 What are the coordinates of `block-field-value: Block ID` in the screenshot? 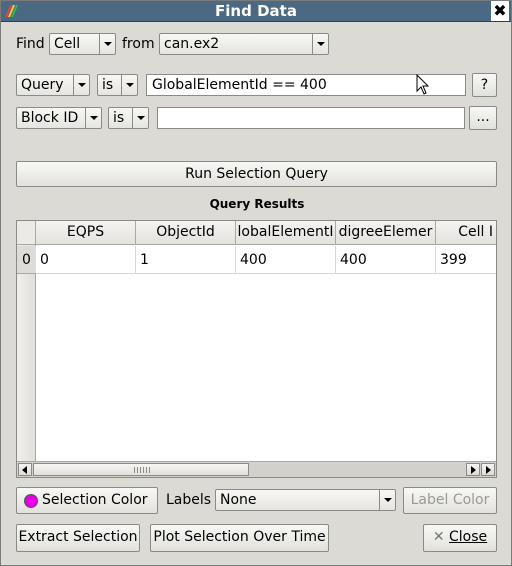 It's located at (50, 118).